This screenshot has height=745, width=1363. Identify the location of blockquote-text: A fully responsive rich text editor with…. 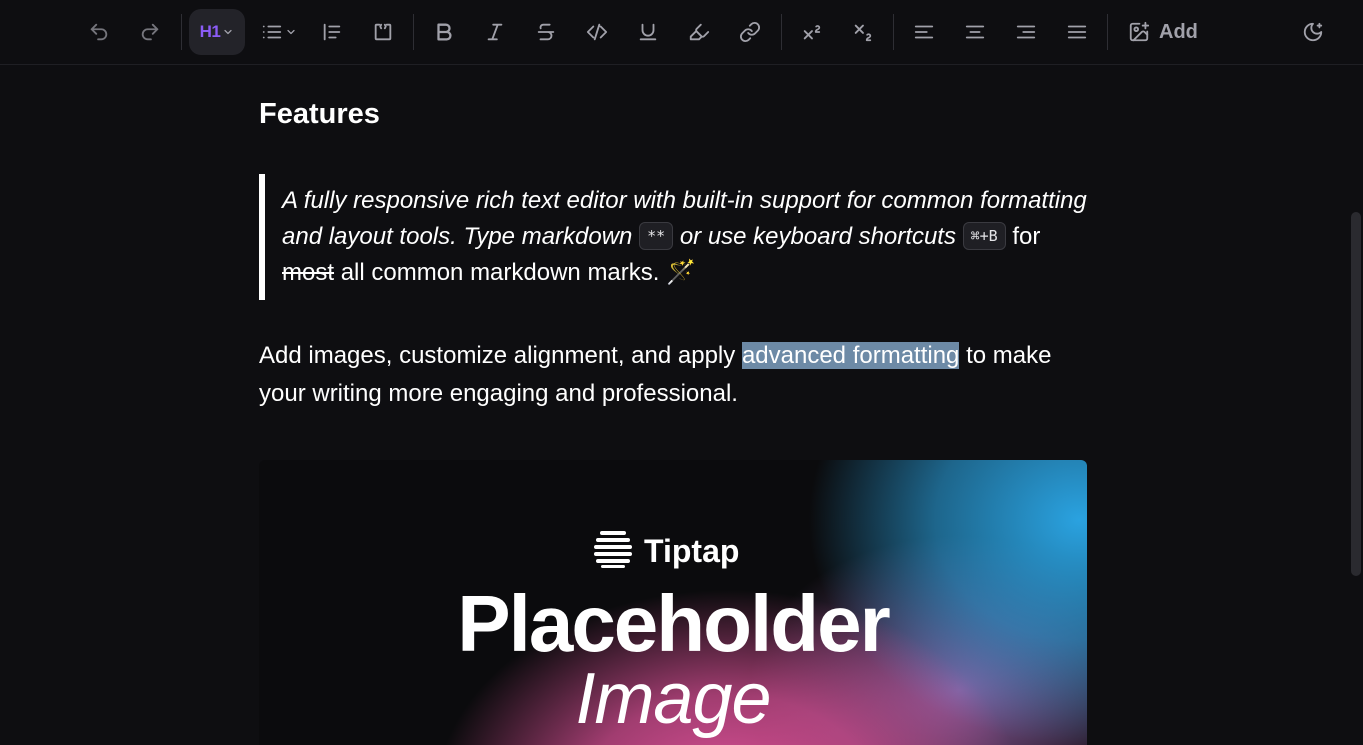
(685, 232).